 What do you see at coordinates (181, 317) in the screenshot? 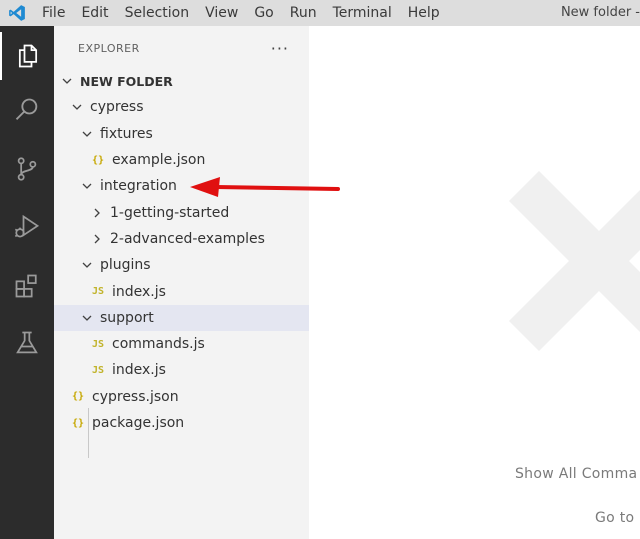
I see `tree-item-support: support` at bounding box center [181, 317].